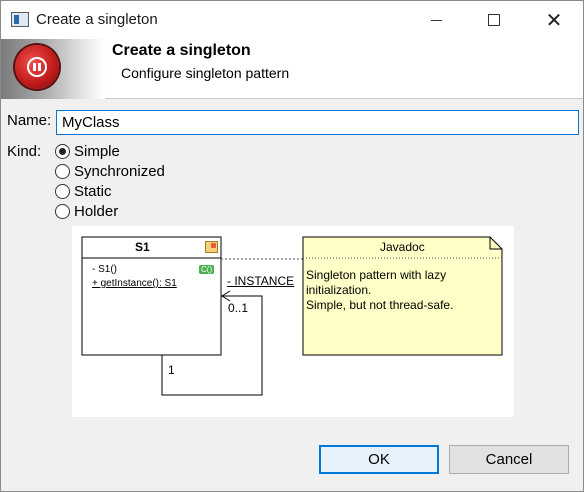 The image size is (584, 492). I want to click on constructor-badge: C(), so click(207, 269).